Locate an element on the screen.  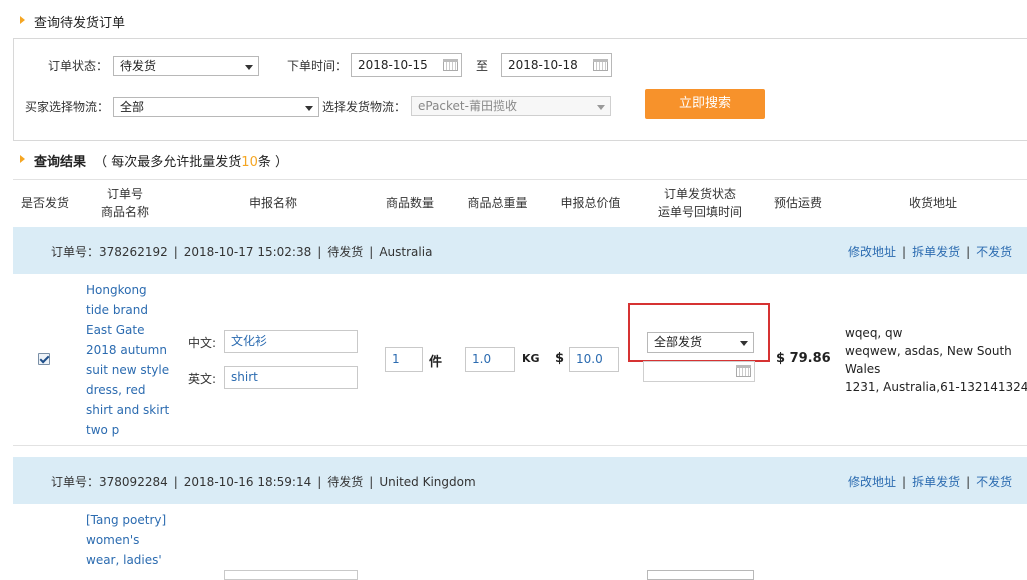
ship-logistics-label: 选择发货物流： is located at coordinates (364, 107).